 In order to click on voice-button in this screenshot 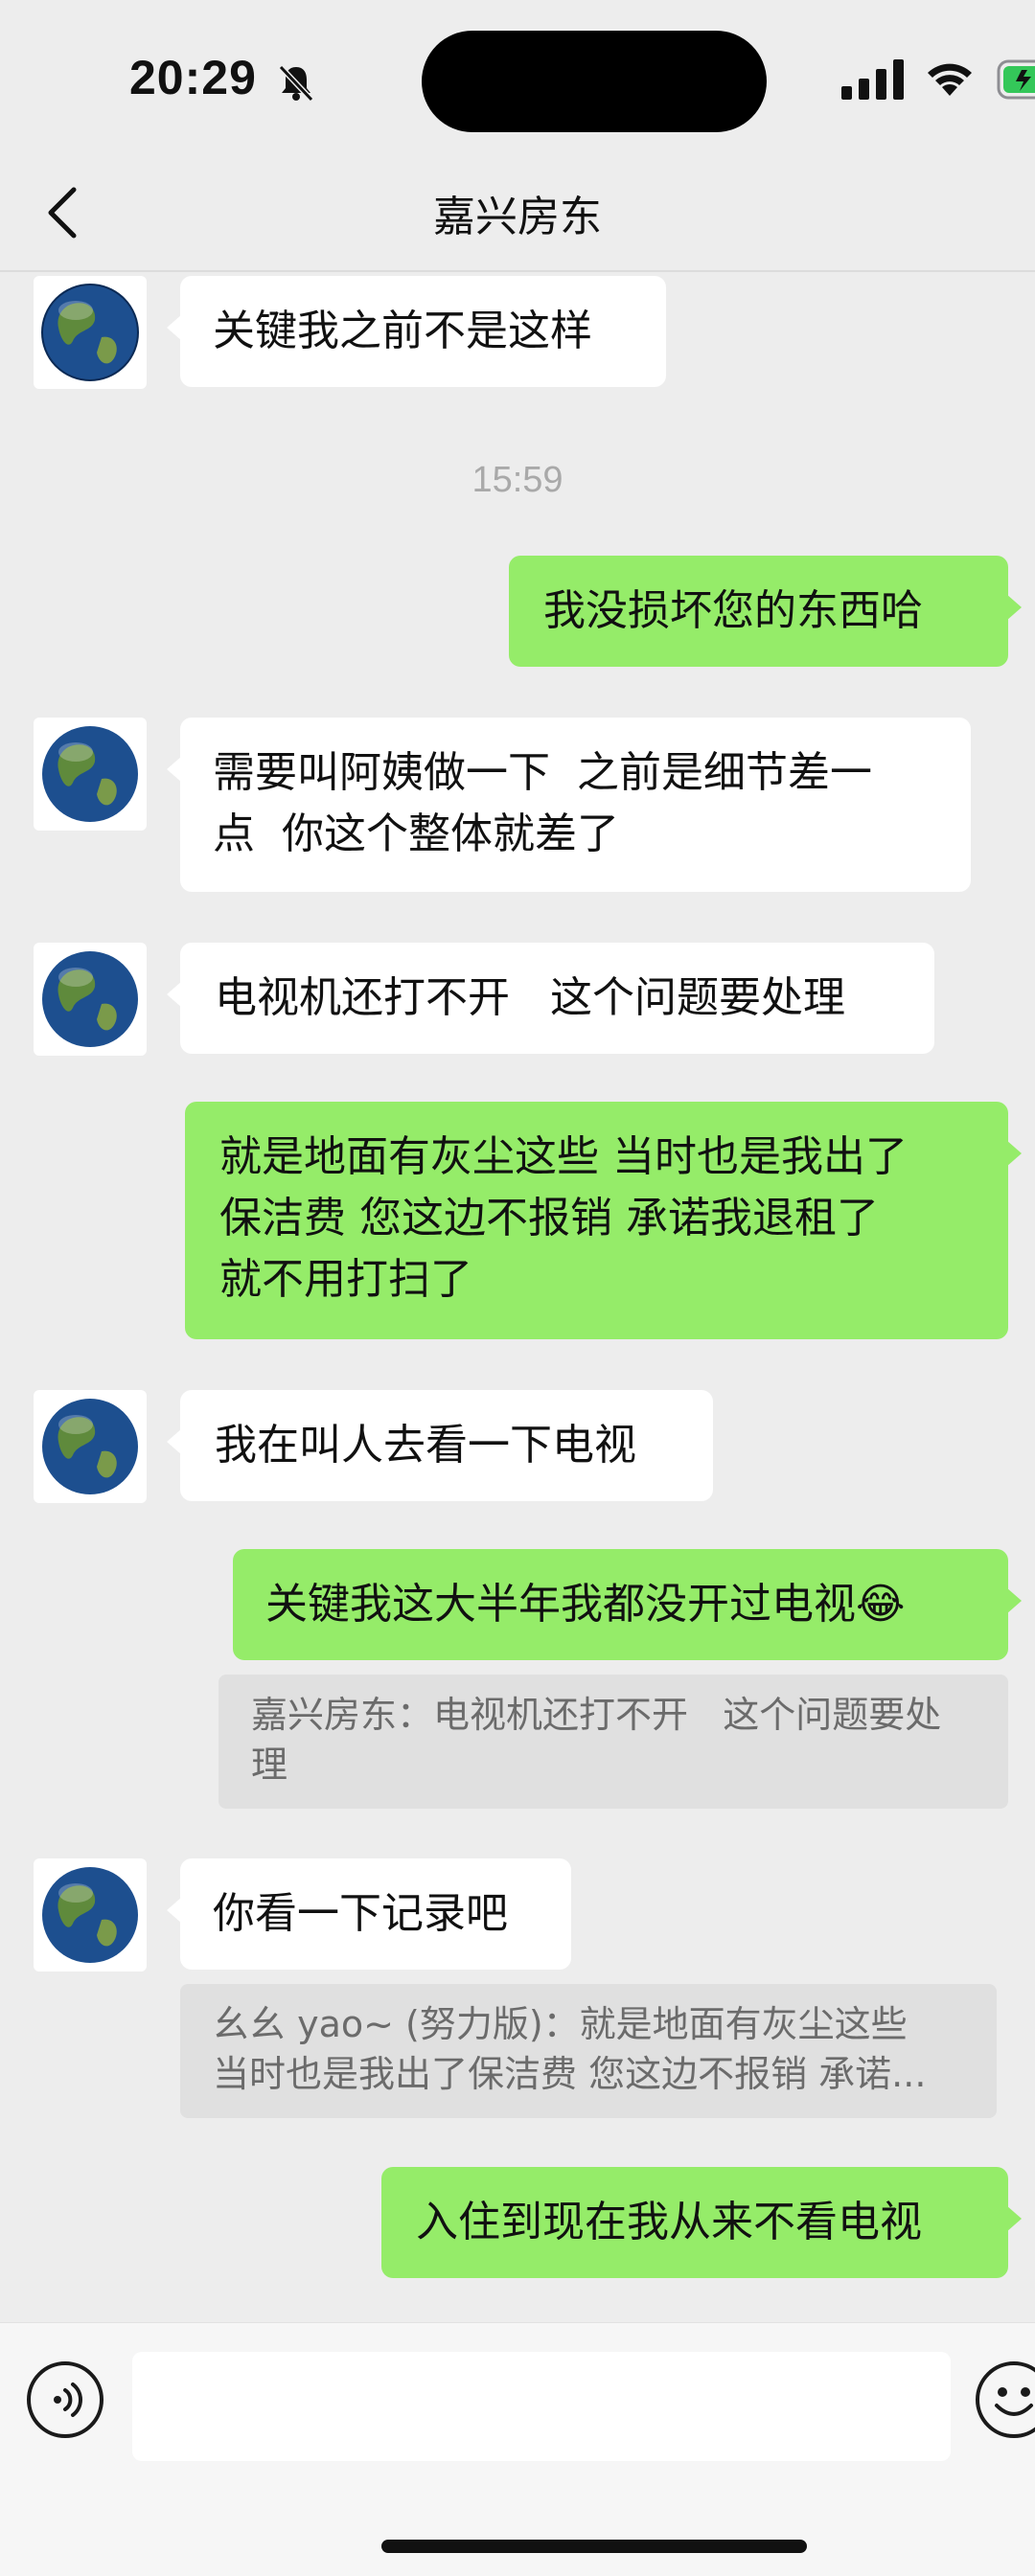, I will do `click(65, 2399)`.